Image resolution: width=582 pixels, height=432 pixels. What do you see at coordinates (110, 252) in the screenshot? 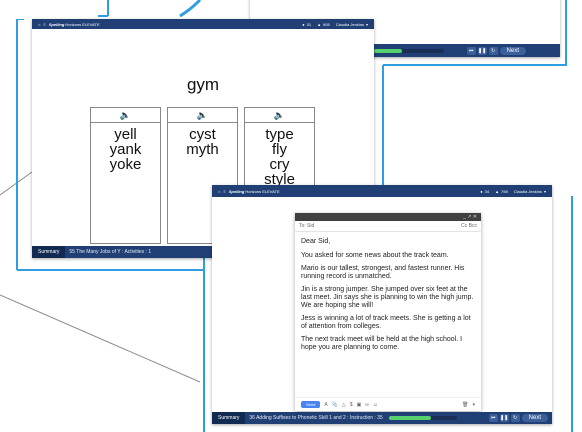
I see `lesson-title: 55 The Many Jobs of Y : Activities : 1` at bounding box center [110, 252].